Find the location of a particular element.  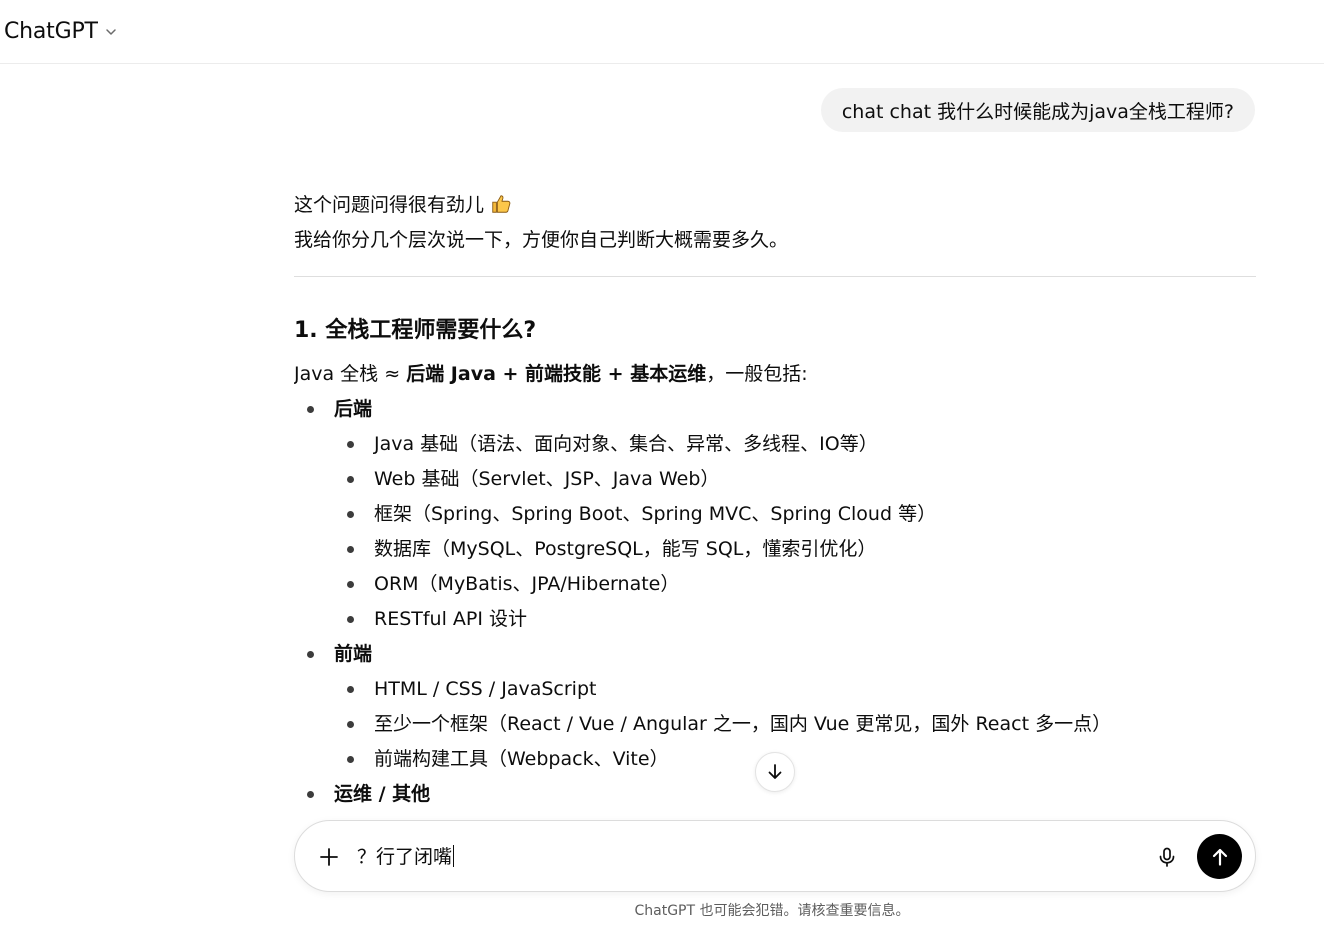

section-intro: Java 全栈 ≈ 后端 Java + 前端技能 + 基本运维，一般包括: is located at coordinates (775, 374).